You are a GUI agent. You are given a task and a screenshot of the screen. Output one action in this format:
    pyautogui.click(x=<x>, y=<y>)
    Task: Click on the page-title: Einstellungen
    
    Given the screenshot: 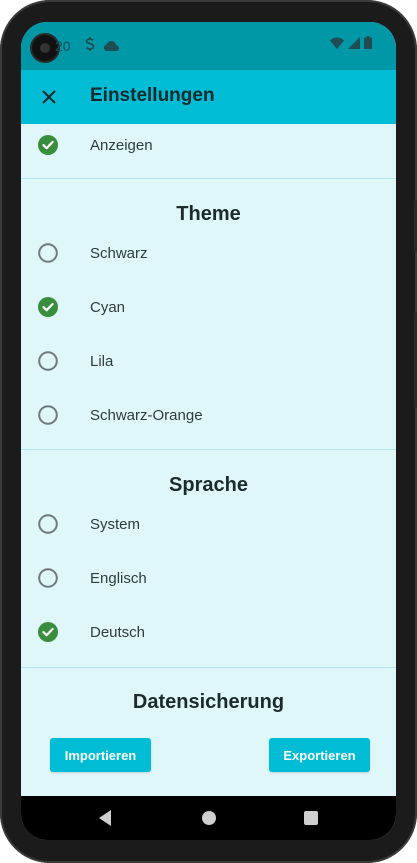 What is the action you would take?
    pyautogui.click(x=152, y=95)
    